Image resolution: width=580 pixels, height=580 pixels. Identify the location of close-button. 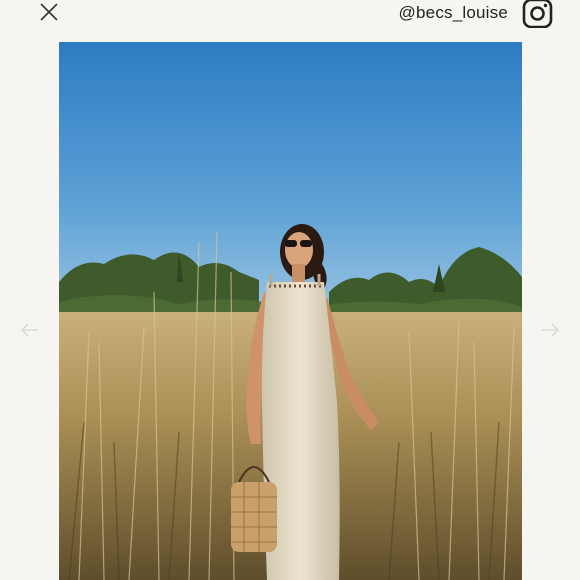
(49, 13).